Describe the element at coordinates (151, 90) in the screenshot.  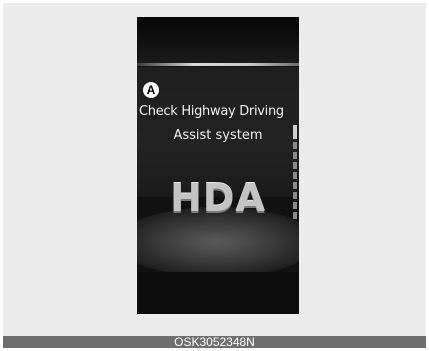
I see `callout-marker-a: A` at that location.